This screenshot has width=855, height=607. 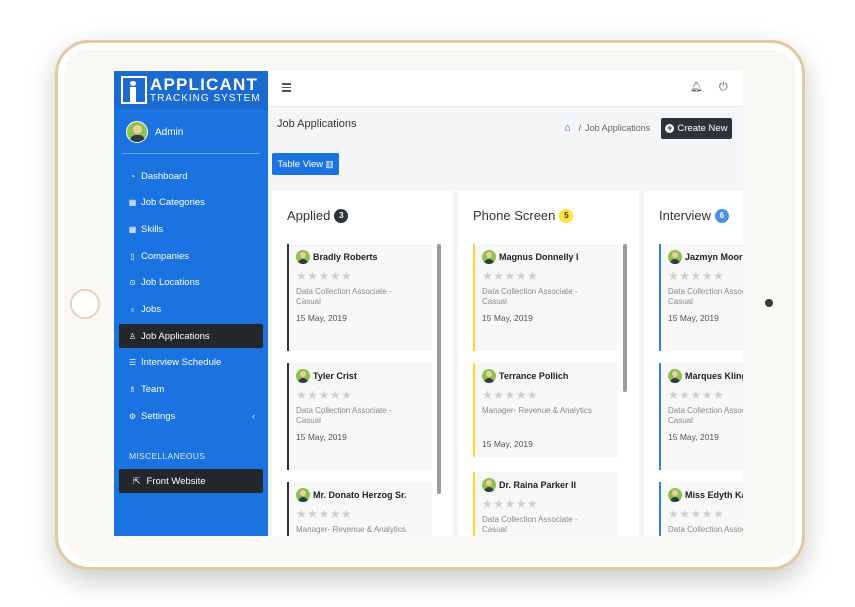 I want to click on column-header: Phone Screen 5, so click(x=523, y=215).